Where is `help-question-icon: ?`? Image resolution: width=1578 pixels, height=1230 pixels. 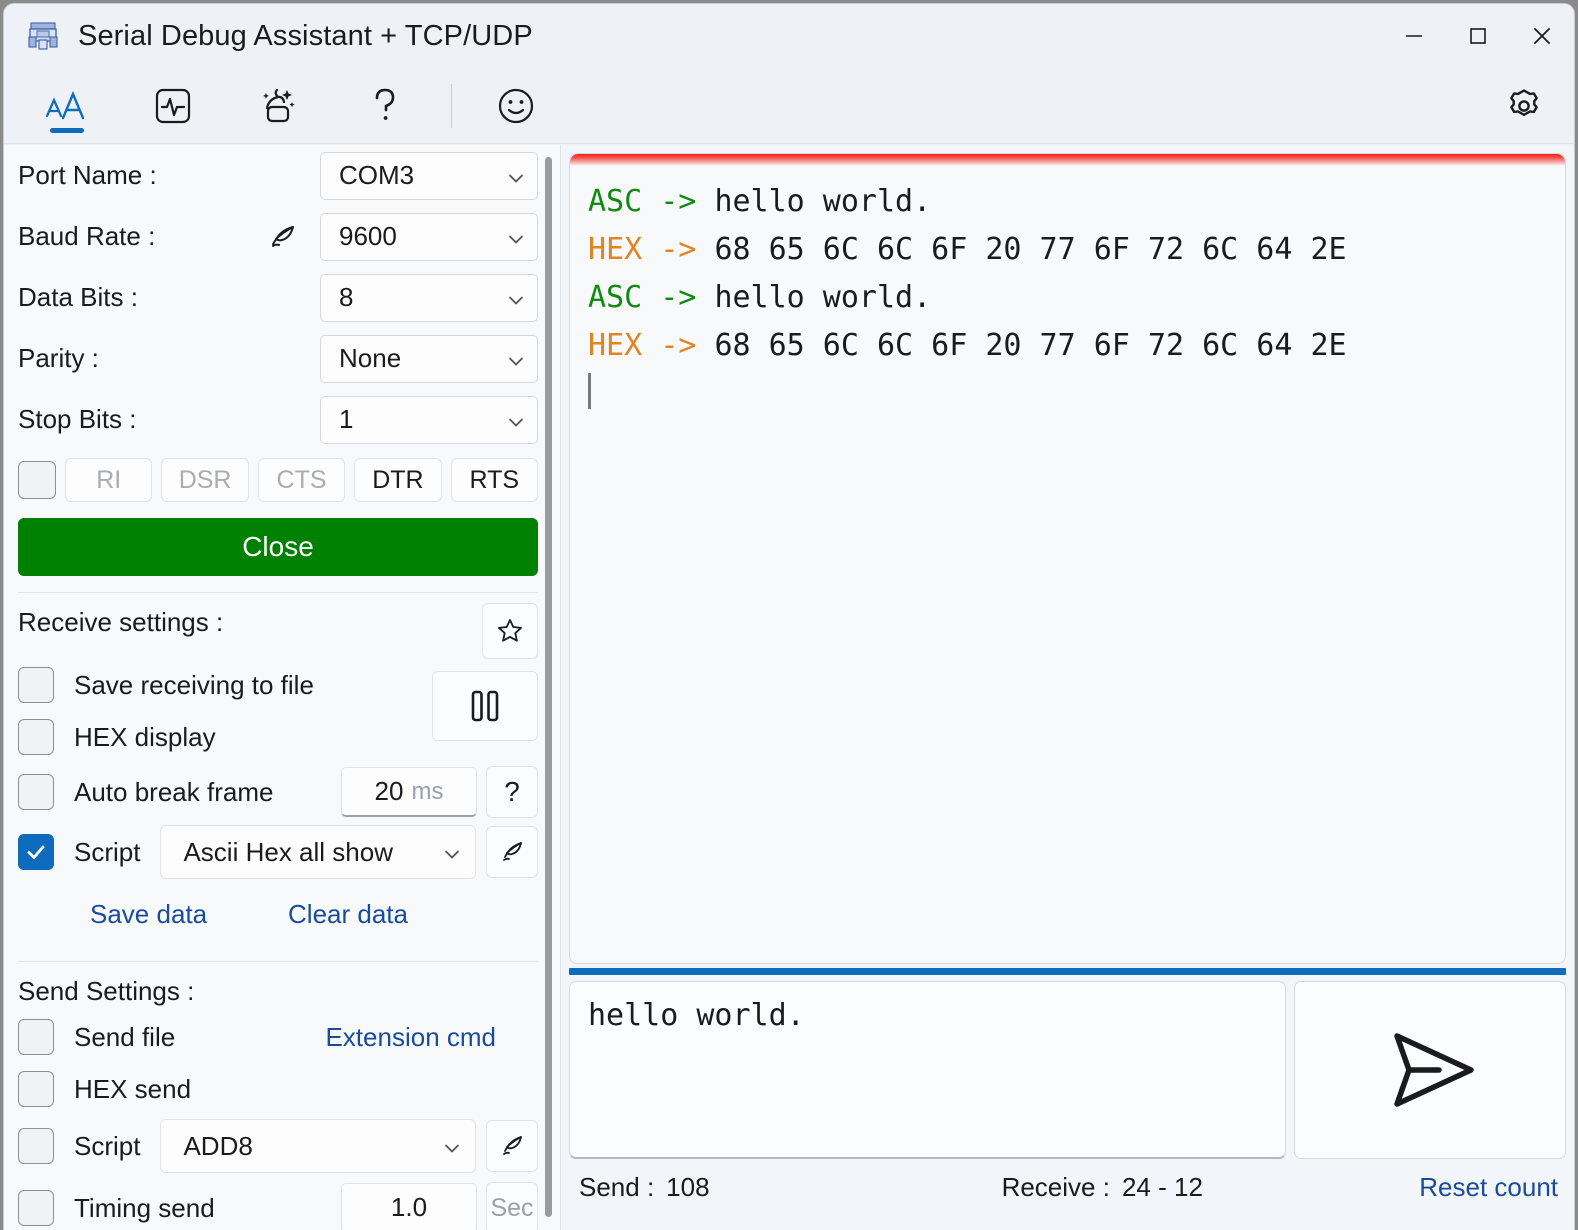
help-question-icon: ? is located at coordinates (512, 791).